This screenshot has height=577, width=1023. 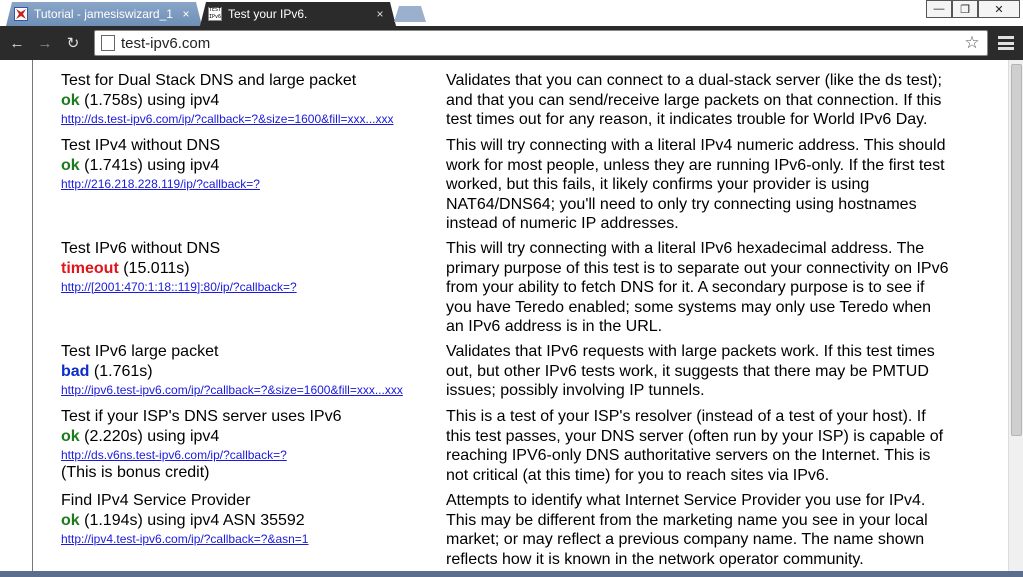 I want to click on back-button: ←, so click(x=17, y=43).